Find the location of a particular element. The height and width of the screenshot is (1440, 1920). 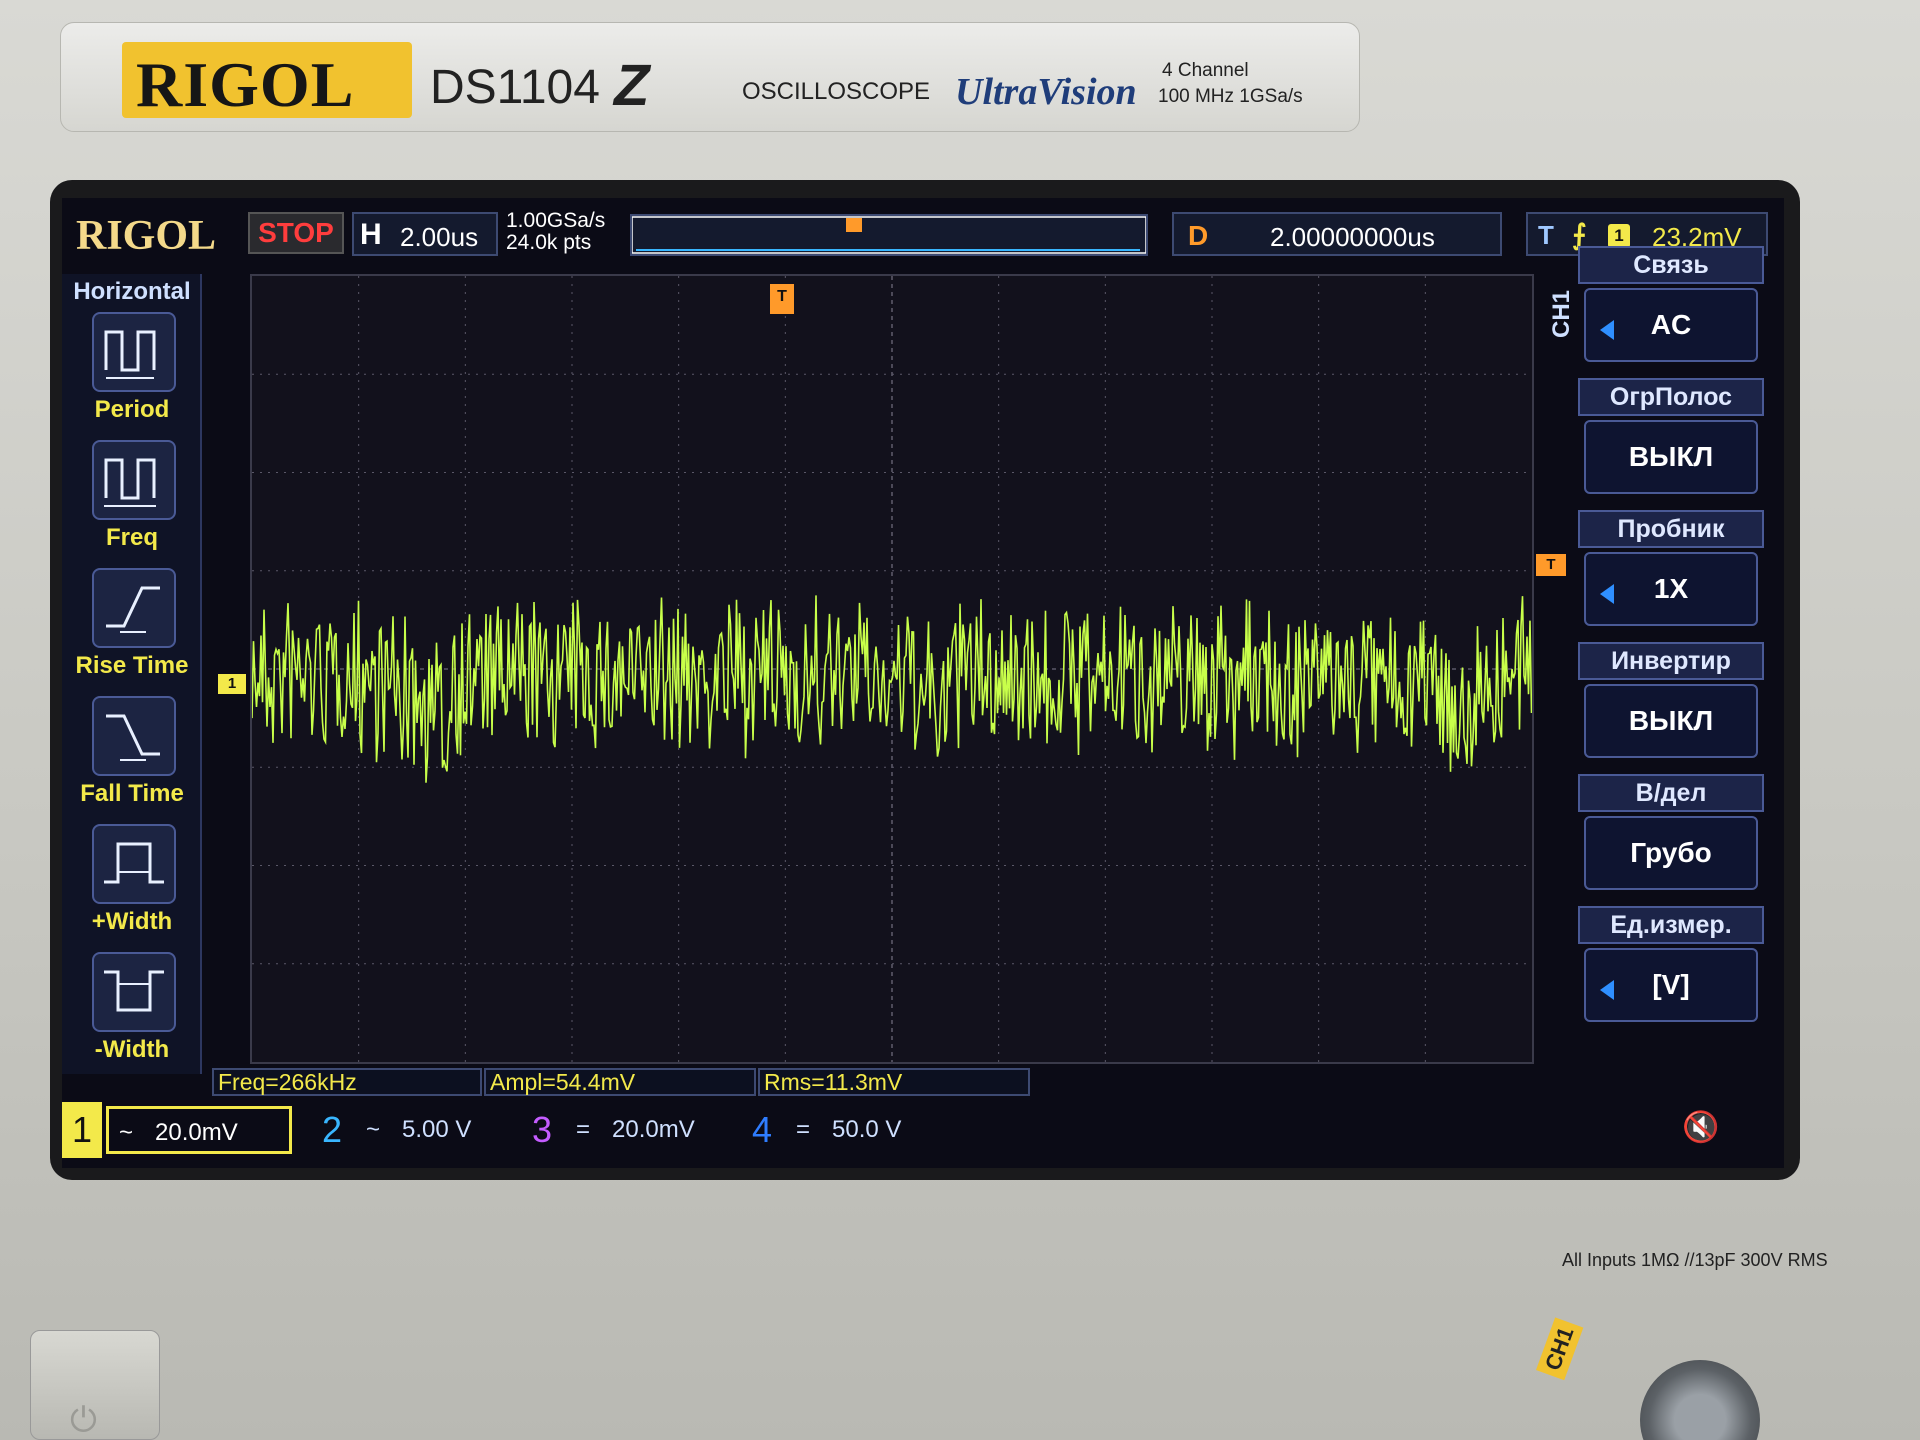

measurement-rms: Rms=11.3mV is located at coordinates (894, 1082).